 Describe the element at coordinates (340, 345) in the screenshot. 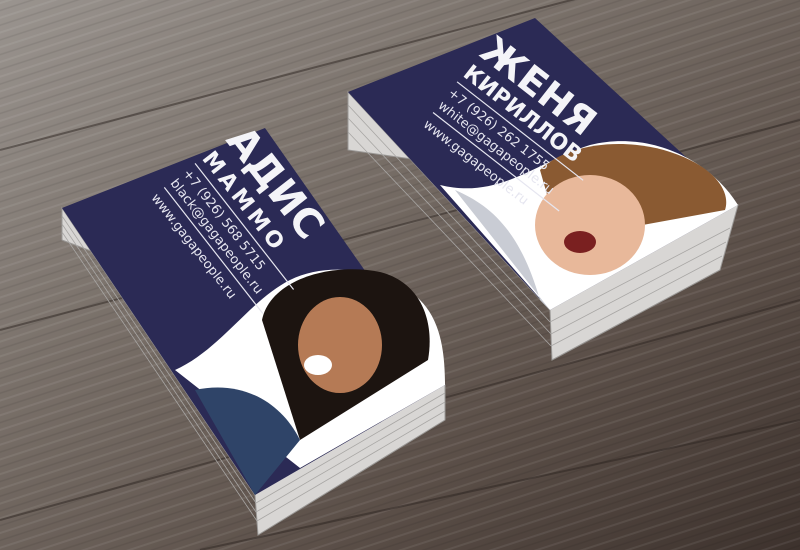

I see `portrait-face` at that location.